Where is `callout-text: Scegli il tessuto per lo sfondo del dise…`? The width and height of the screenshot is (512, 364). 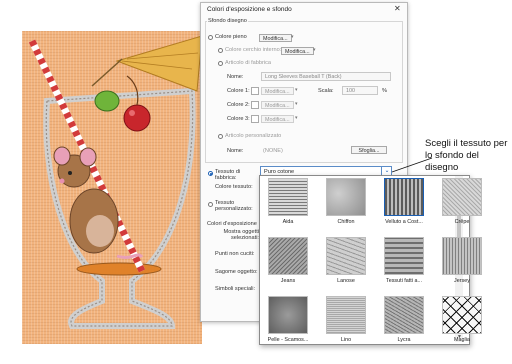 callout-text: Scegli il tessuto per lo sfondo del dise… is located at coordinates (466, 155).